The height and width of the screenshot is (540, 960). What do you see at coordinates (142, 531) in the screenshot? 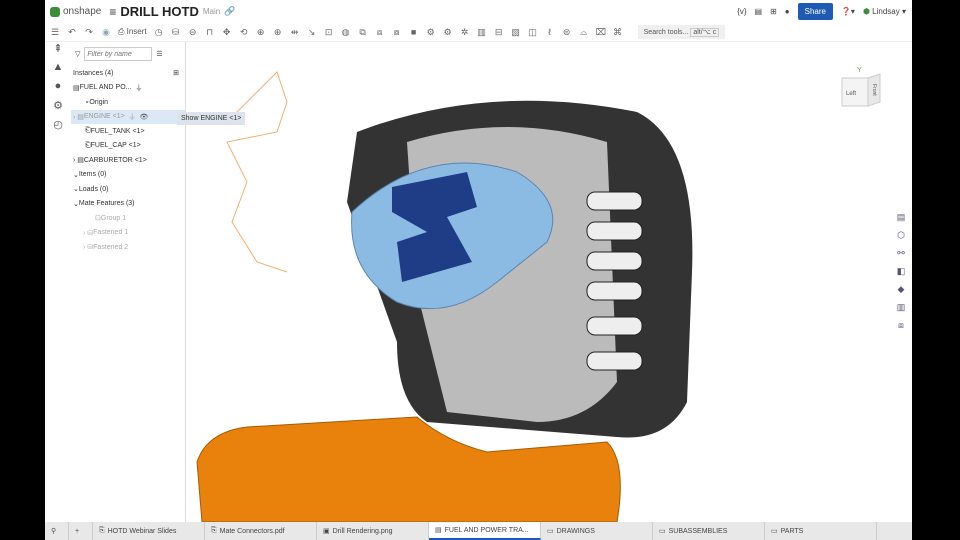
I see `tab-label: HOTD Webinar Slides` at bounding box center [142, 531].